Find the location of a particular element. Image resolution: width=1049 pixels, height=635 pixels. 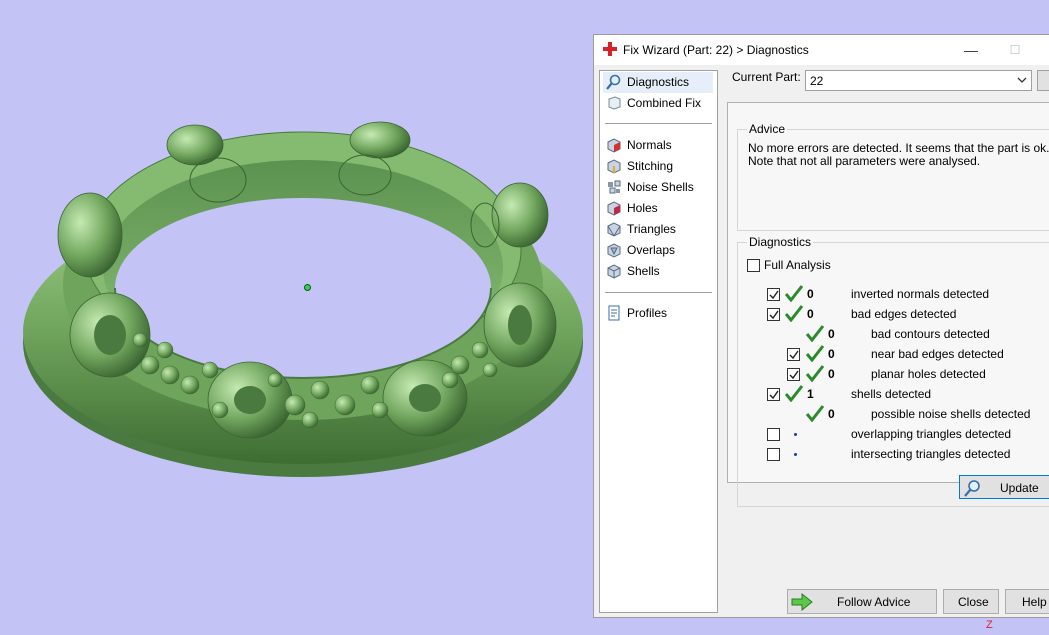

close-label: Close is located at coordinates (973, 602).